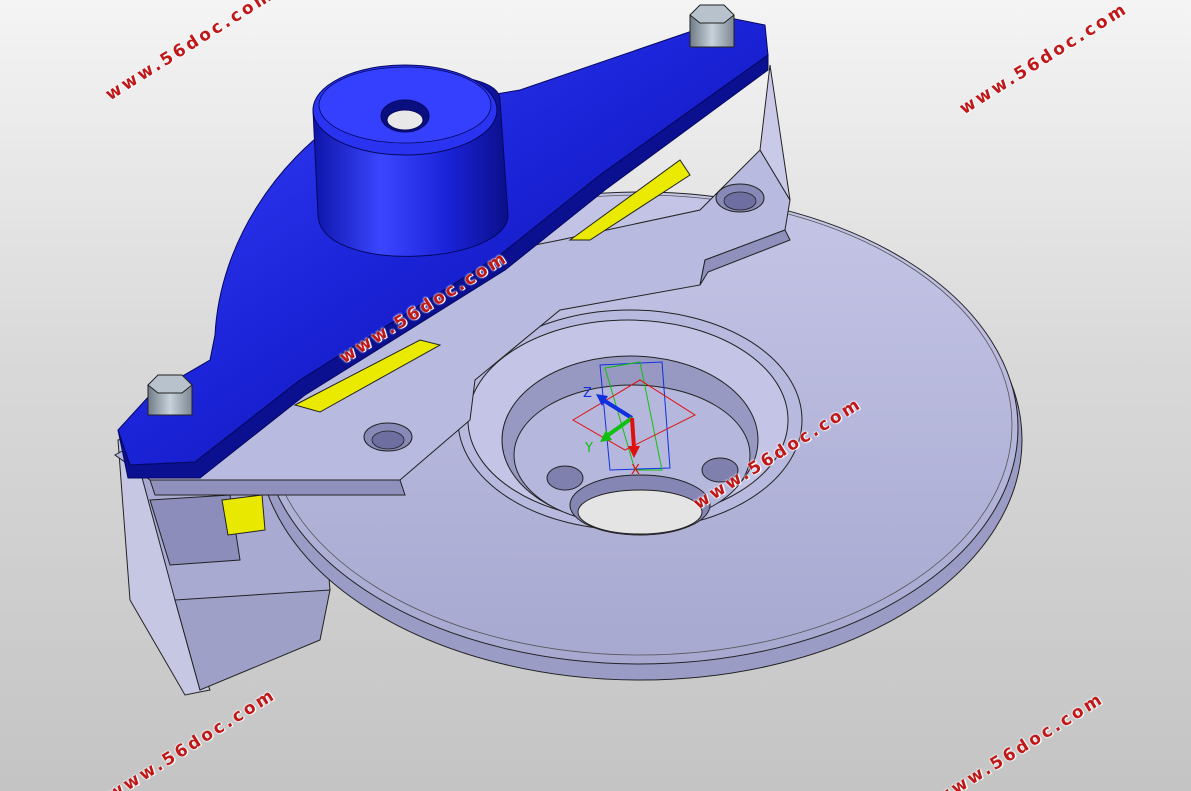 Image resolution: width=1191 pixels, height=791 pixels. I want to click on x-axis-label: X, so click(635, 470).